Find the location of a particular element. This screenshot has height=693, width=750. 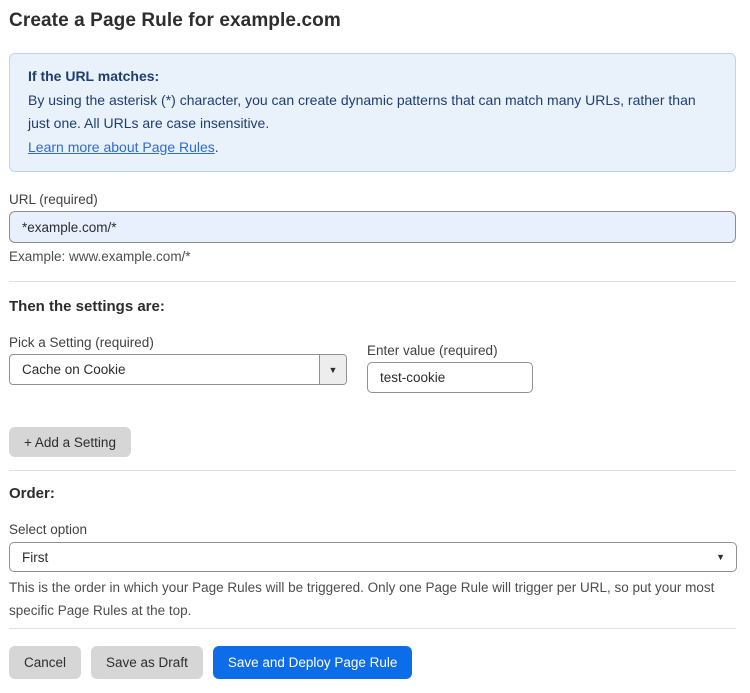

url-field-label: URL (required) is located at coordinates (53, 199).